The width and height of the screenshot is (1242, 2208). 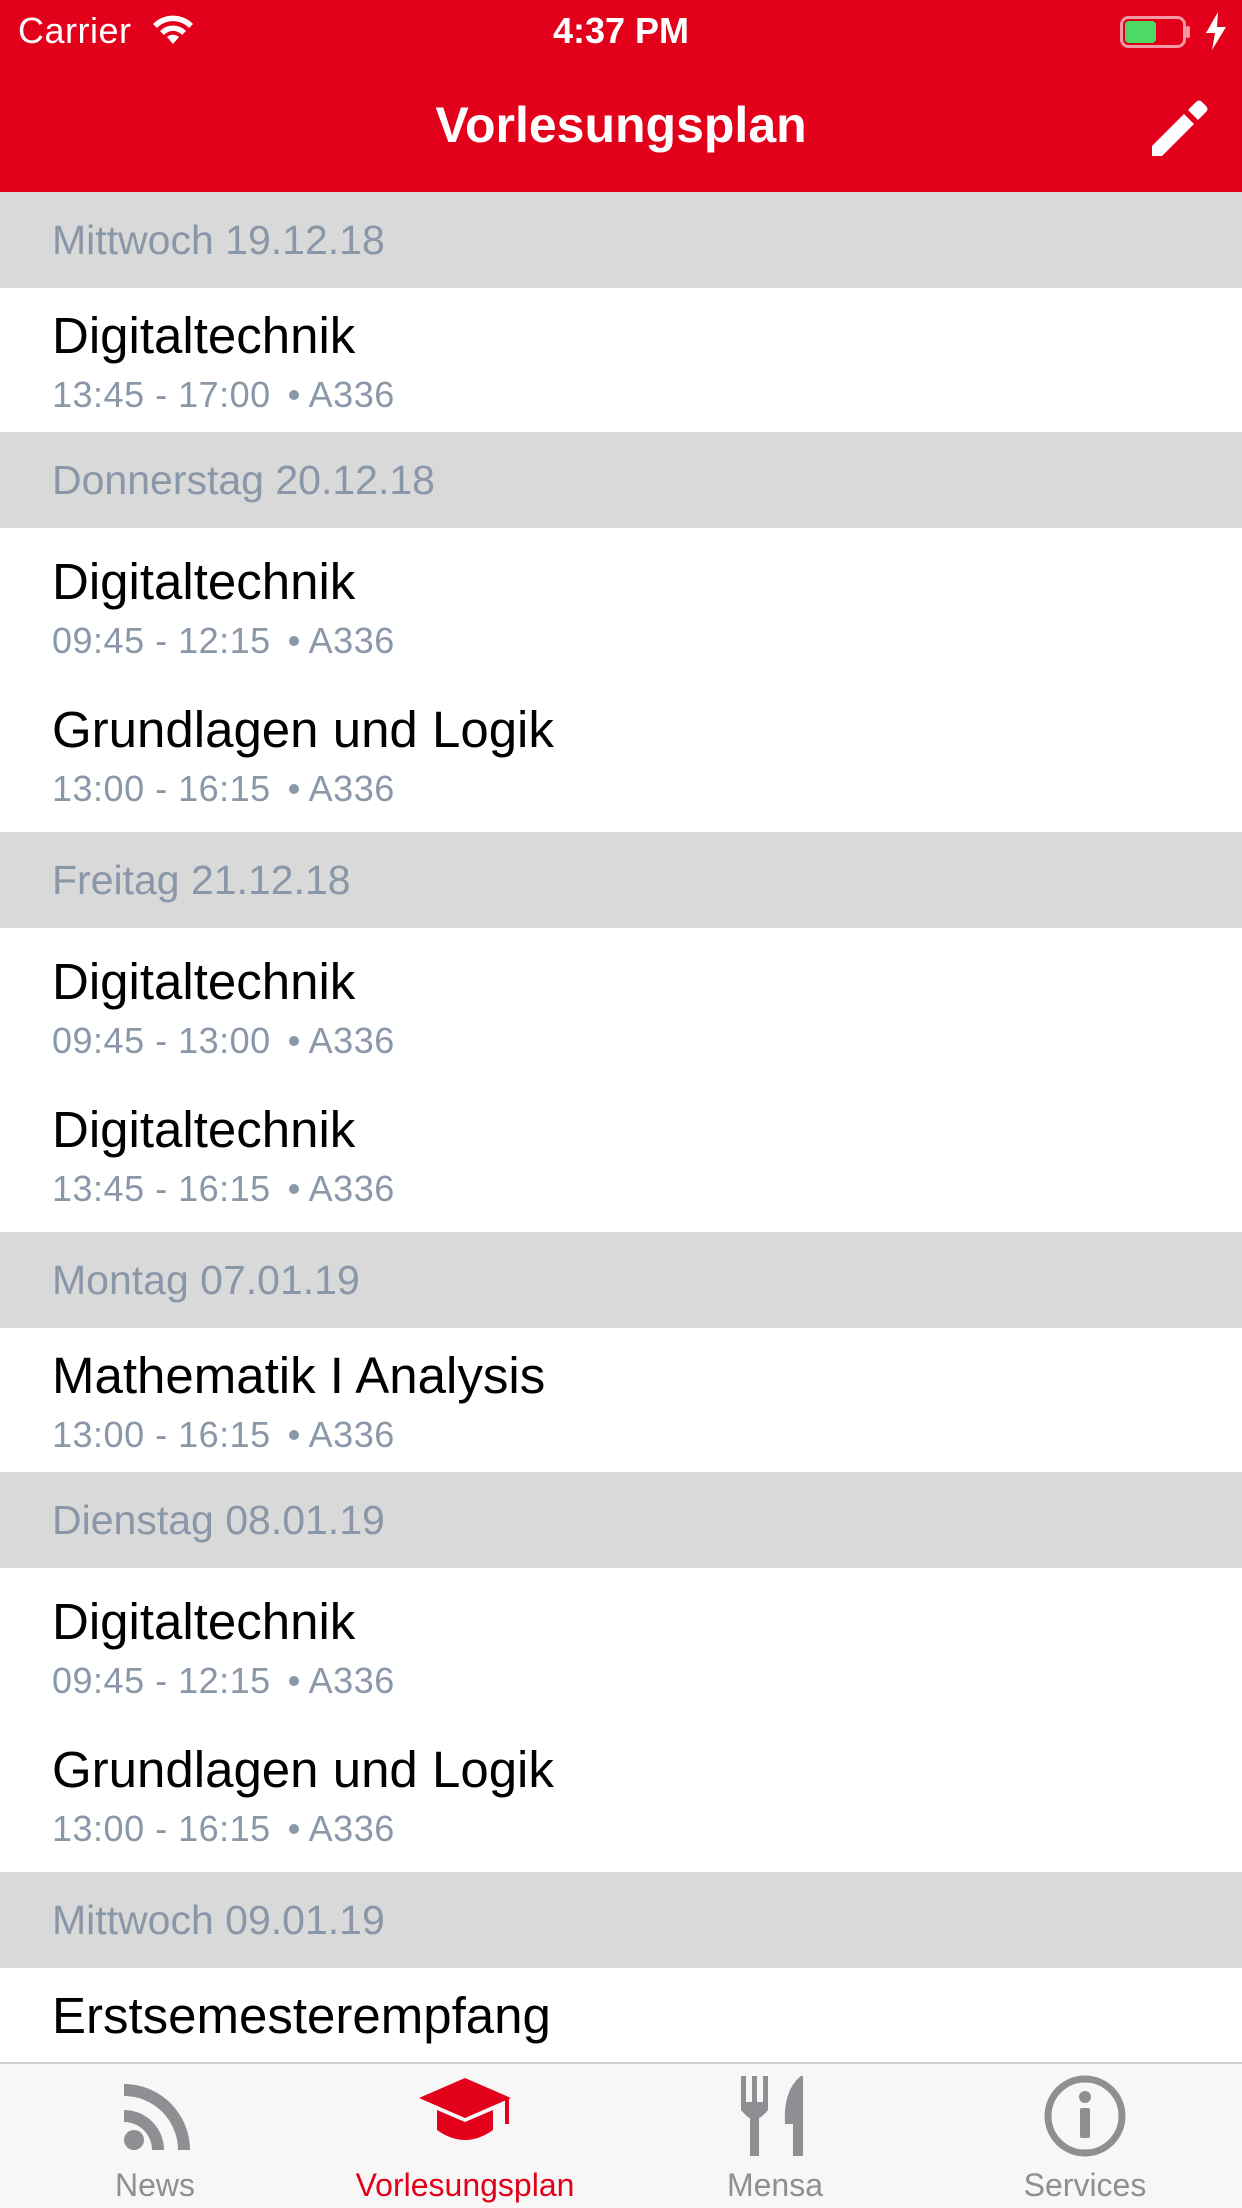 What do you see at coordinates (621, 240) in the screenshot?
I see `section-header-date: Mittwoch 19.12.18` at bounding box center [621, 240].